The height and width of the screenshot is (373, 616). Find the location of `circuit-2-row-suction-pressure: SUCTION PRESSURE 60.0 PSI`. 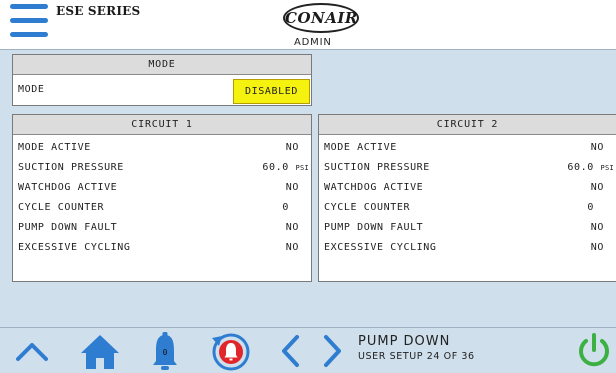

circuit-2-row-suction-pressure: SUCTION PRESSURE 60.0 PSI is located at coordinates (467, 168).